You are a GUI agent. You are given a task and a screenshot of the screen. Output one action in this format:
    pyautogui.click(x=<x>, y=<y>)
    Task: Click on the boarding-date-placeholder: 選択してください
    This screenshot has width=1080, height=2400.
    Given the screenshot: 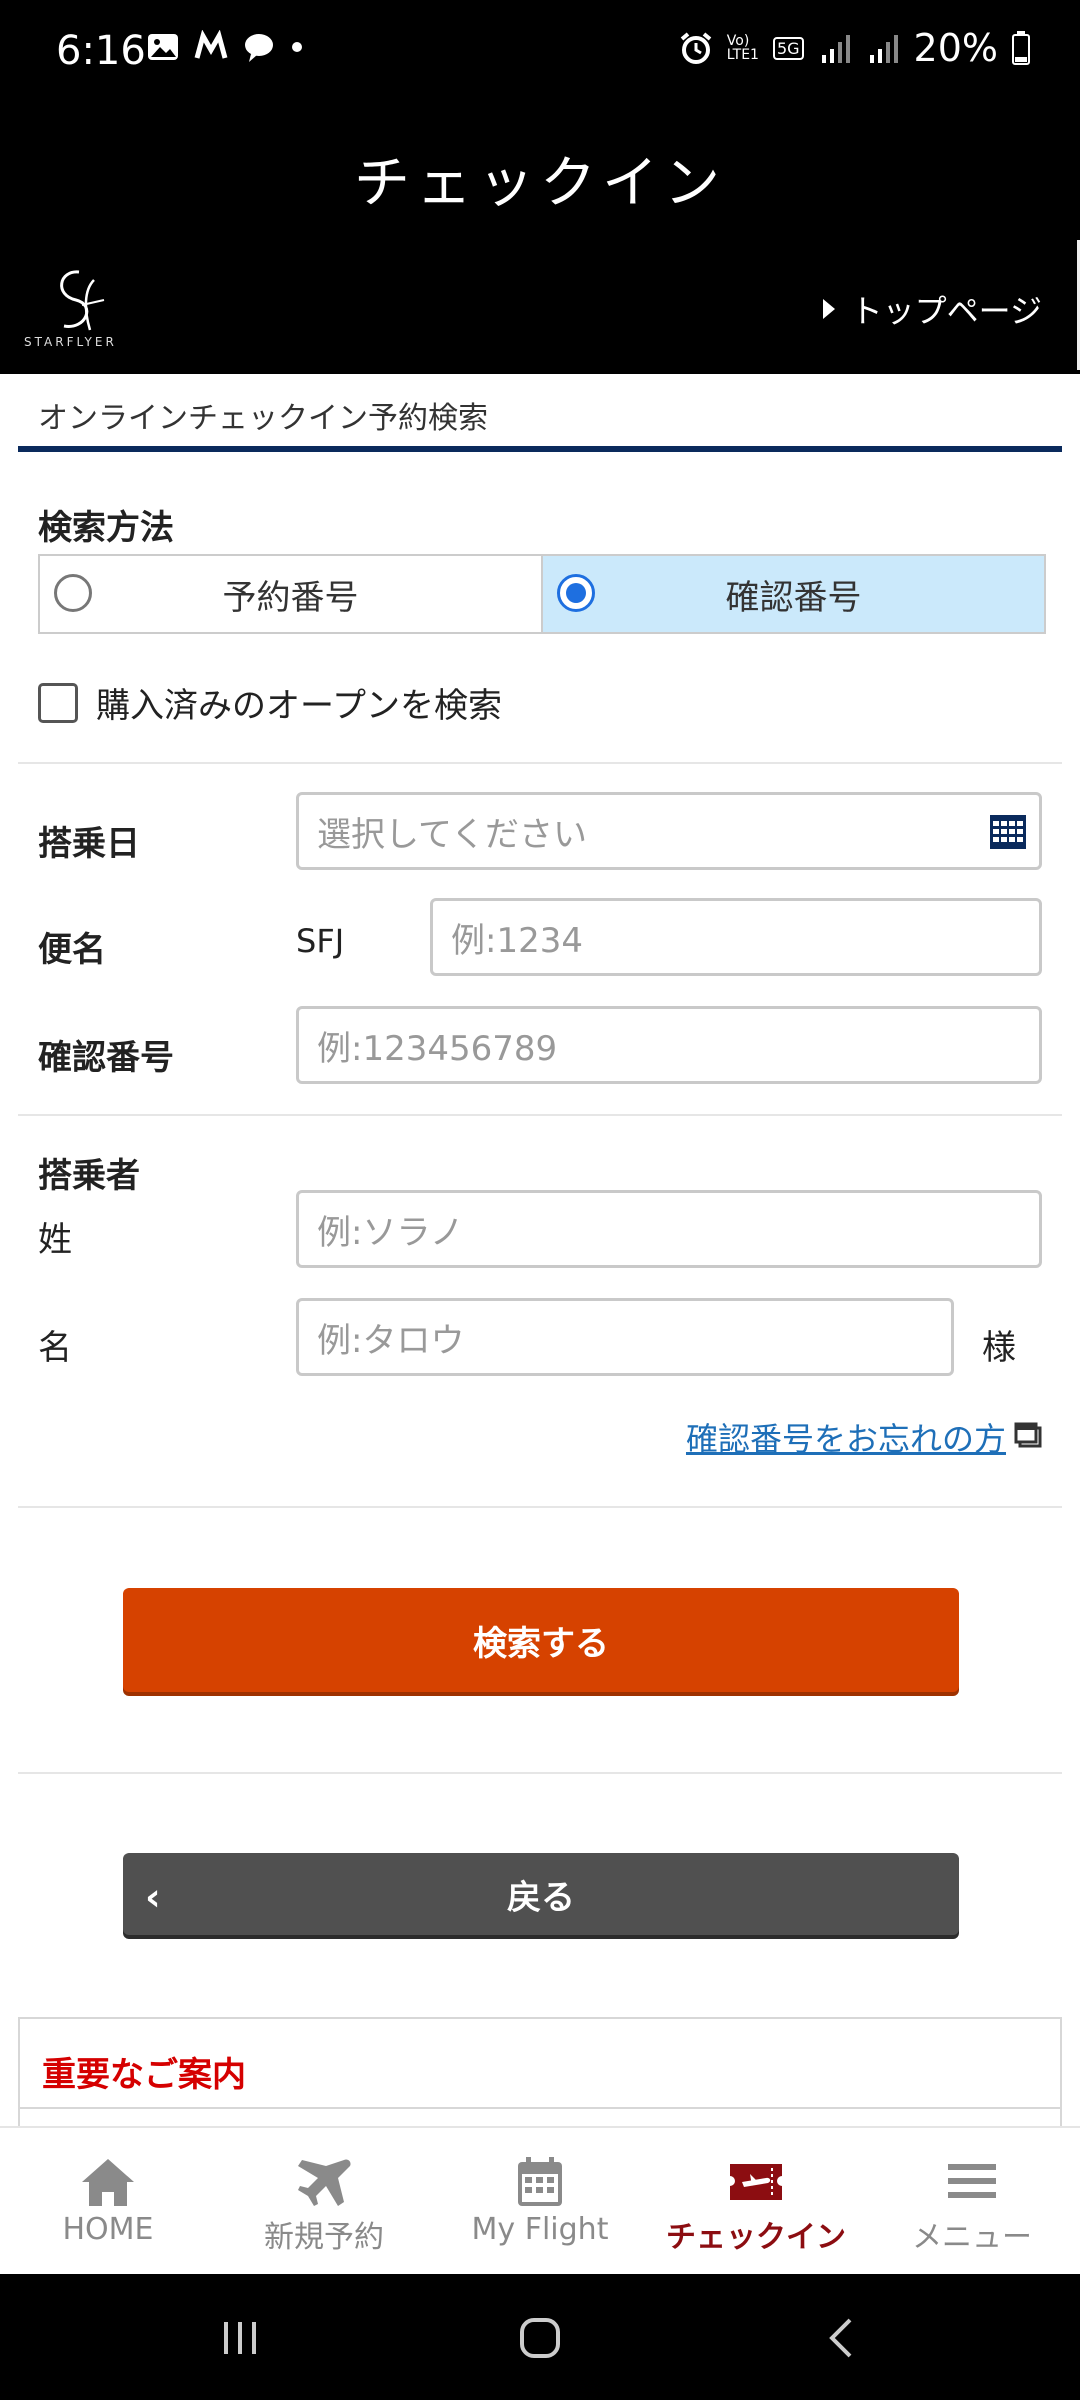 What is the action you would take?
    pyautogui.click(x=452, y=834)
    